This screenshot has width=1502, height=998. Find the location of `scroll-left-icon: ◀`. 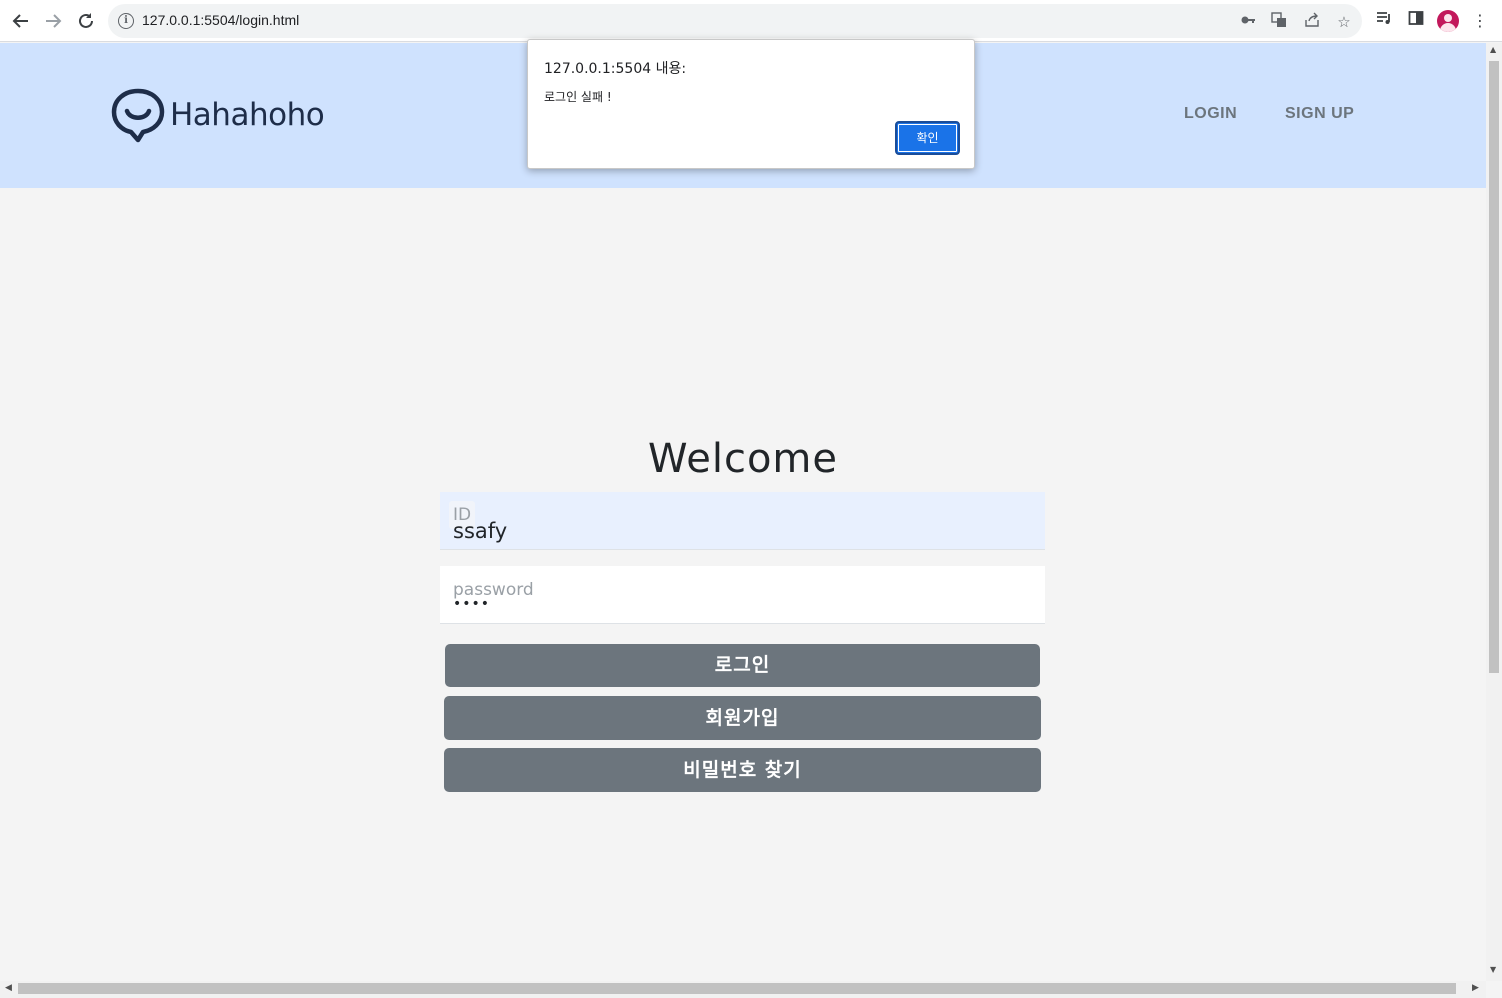

scroll-left-icon: ◀ is located at coordinates (8, 988).